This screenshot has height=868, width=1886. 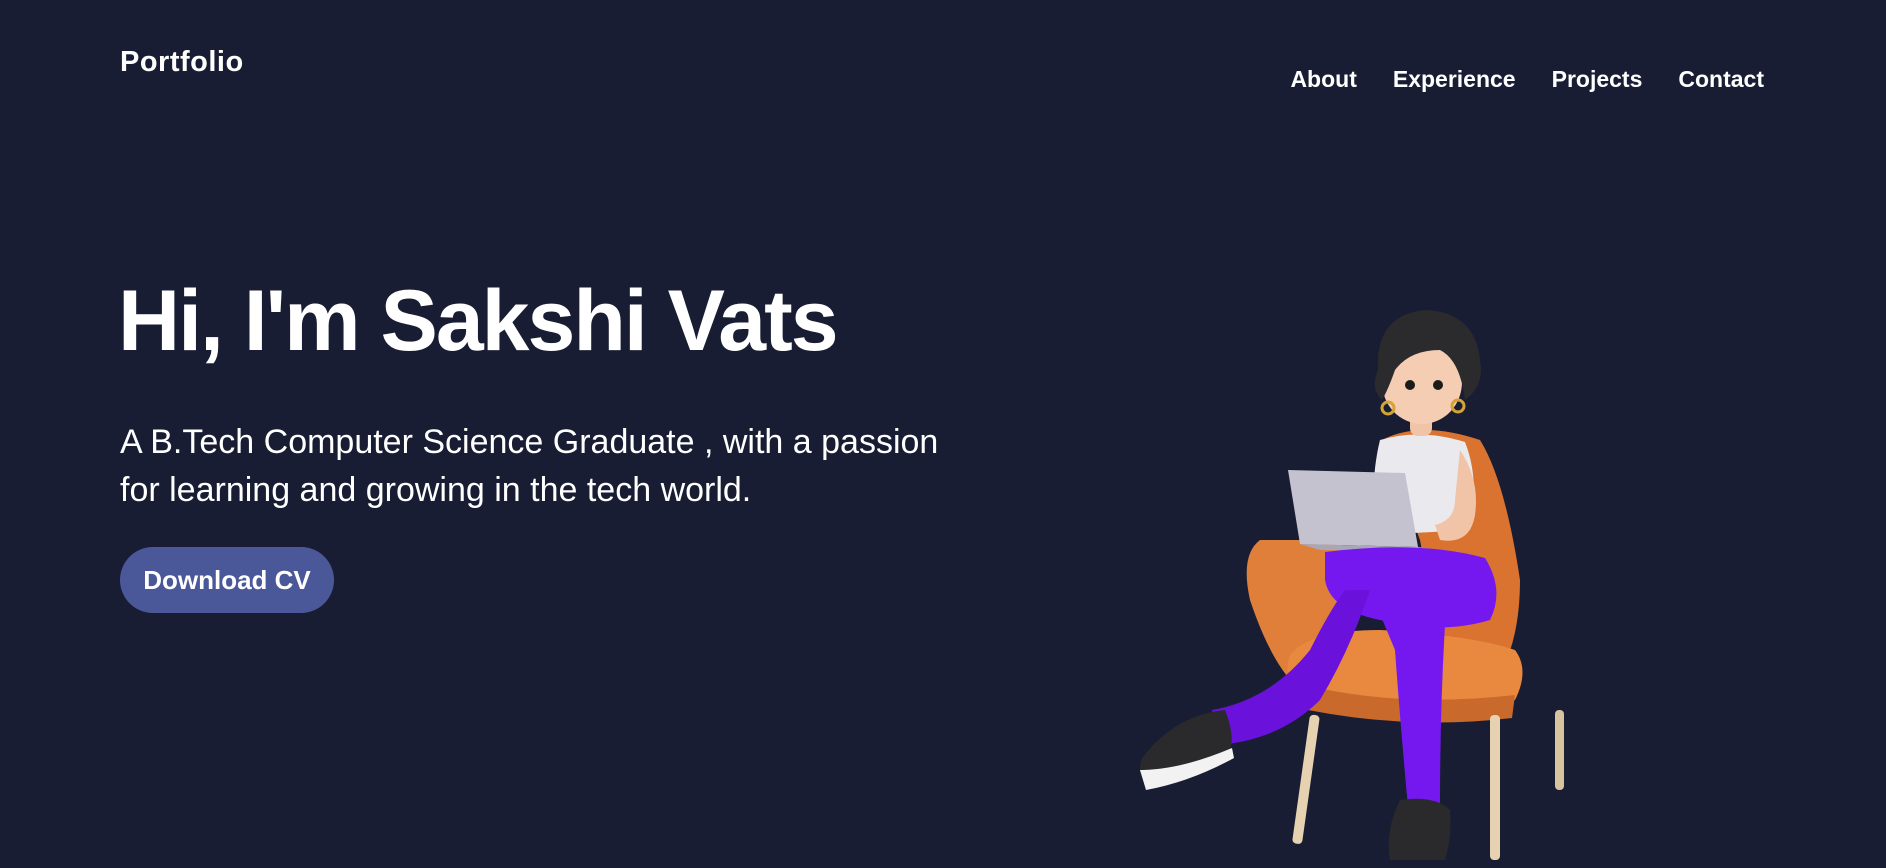 I want to click on main-nav: About Experience Projects Contact, so click(x=1527, y=79).